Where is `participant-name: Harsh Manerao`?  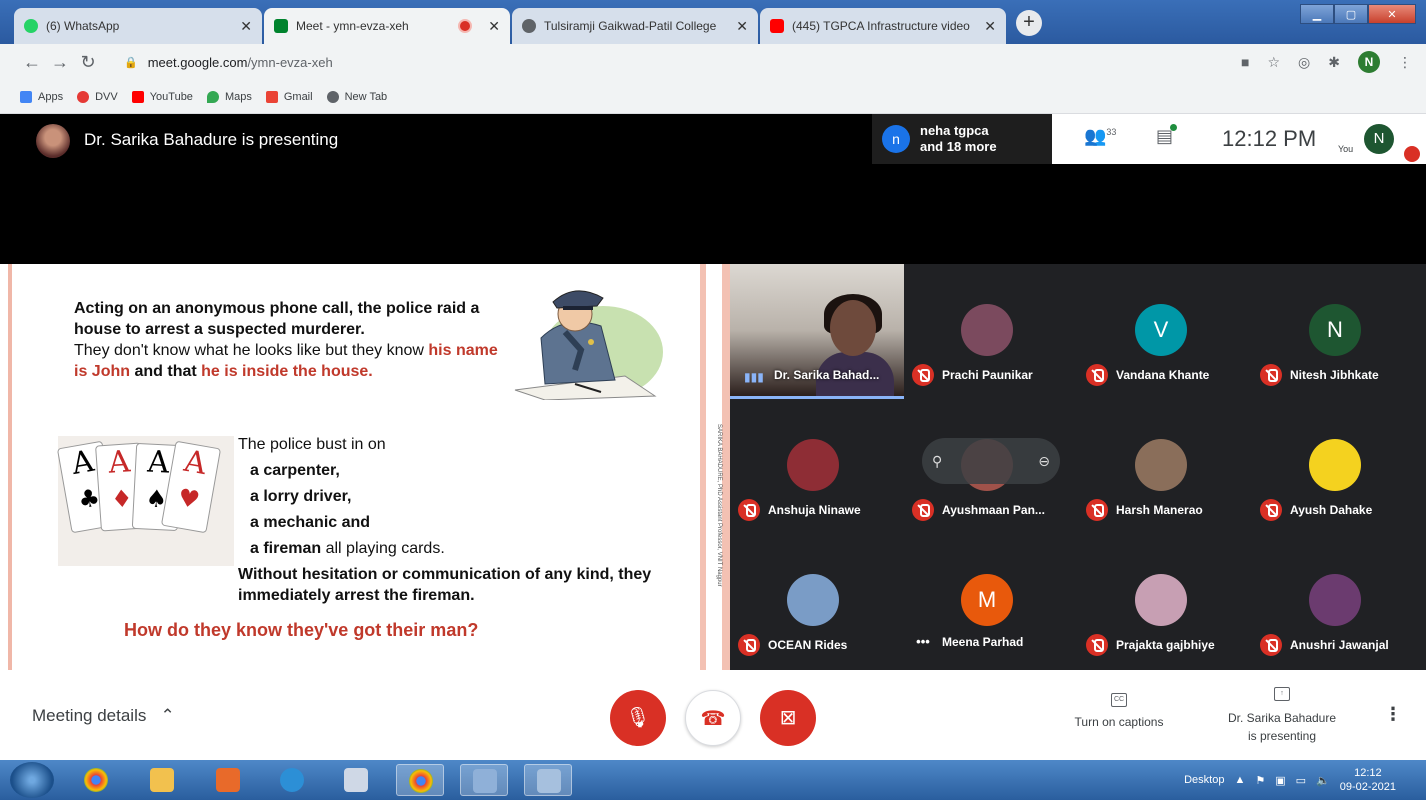
participant-name: Harsh Manerao is located at coordinates (1159, 510).